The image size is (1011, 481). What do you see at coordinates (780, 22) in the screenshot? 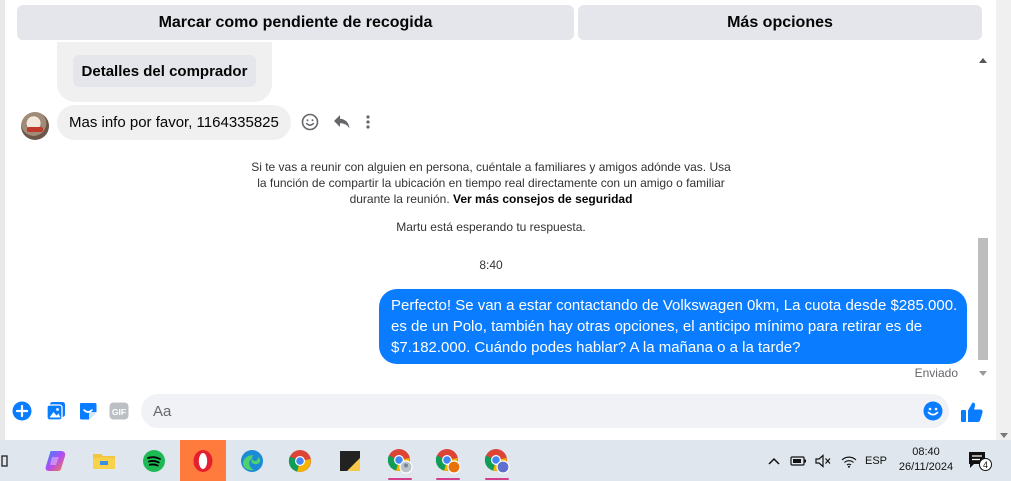
I see `more-options-button: Más opciones` at bounding box center [780, 22].